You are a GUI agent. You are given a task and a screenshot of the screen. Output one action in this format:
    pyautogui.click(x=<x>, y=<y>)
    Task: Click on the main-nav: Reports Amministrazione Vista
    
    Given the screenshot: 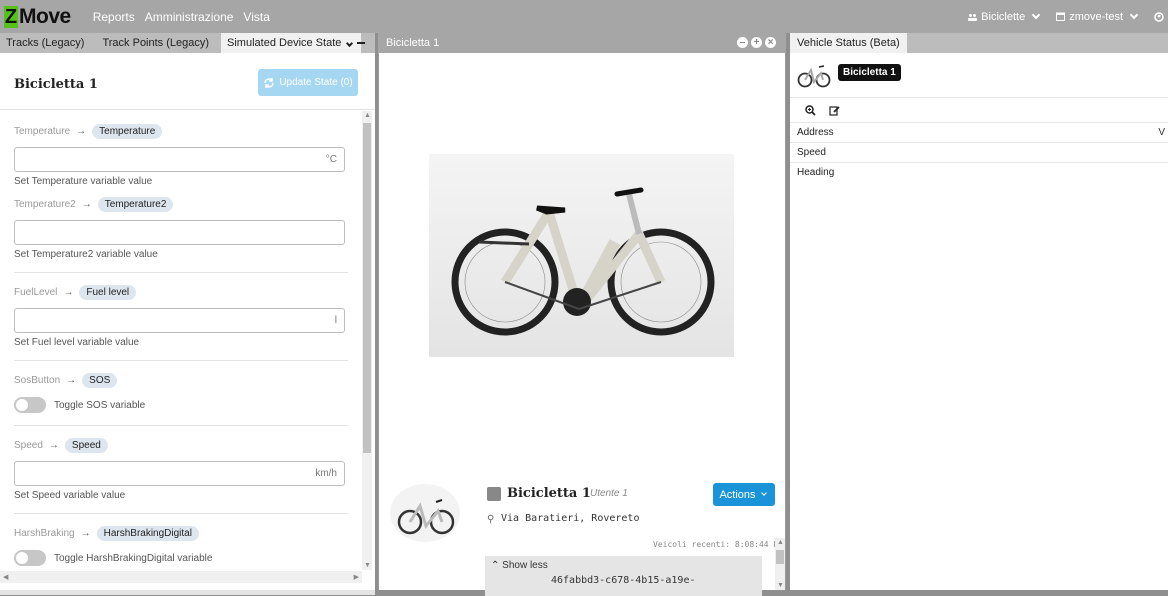 What is the action you would take?
    pyautogui.click(x=181, y=17)
    